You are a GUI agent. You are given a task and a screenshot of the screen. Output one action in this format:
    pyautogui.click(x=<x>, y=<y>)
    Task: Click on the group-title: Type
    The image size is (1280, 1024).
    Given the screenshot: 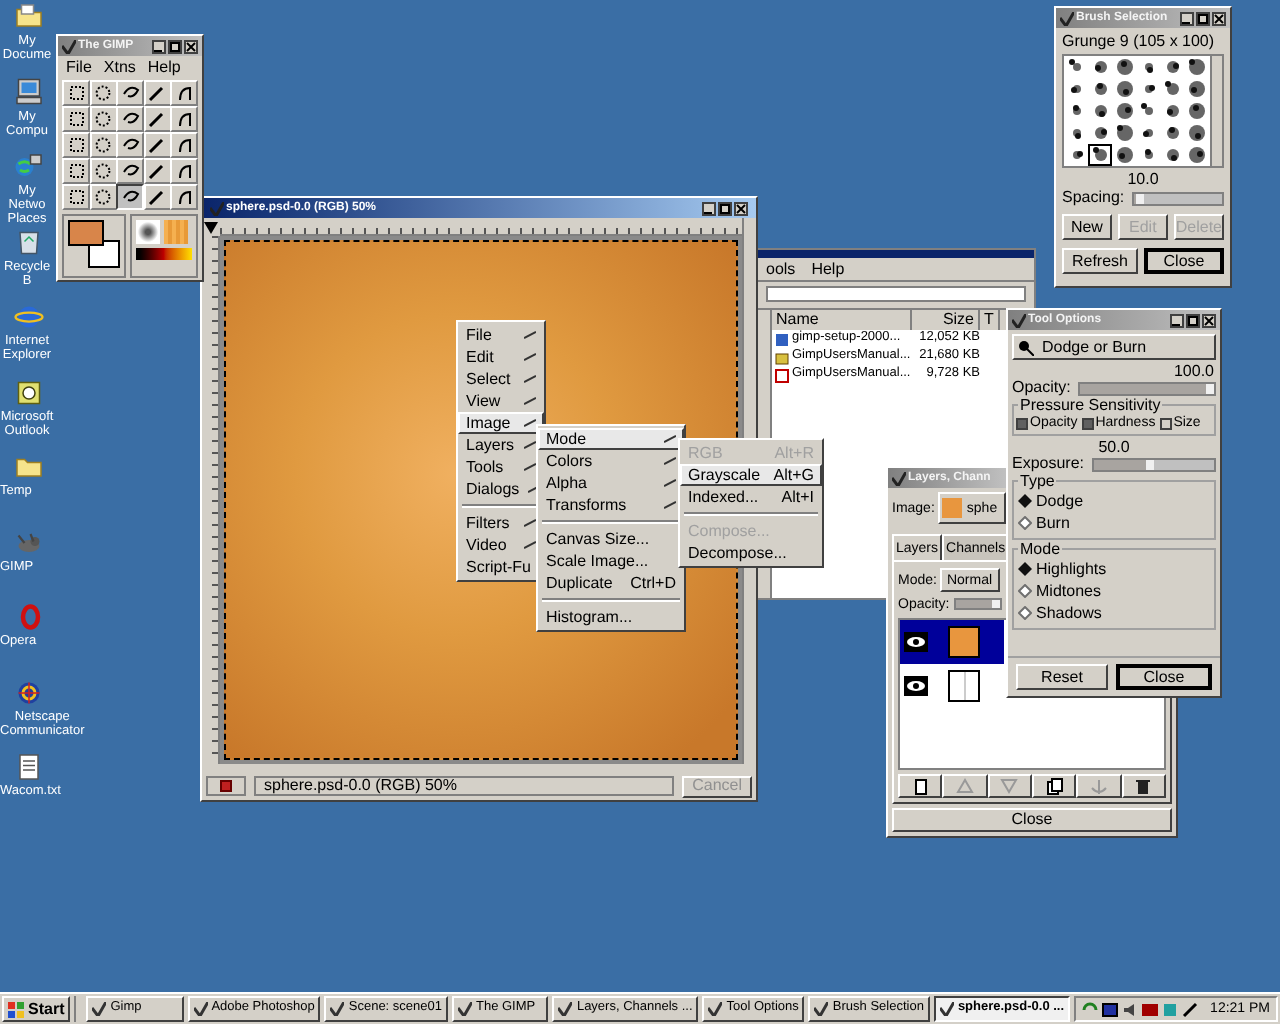 What is the action you would take?
    pyautogui.click(x=1037, y=482)
    